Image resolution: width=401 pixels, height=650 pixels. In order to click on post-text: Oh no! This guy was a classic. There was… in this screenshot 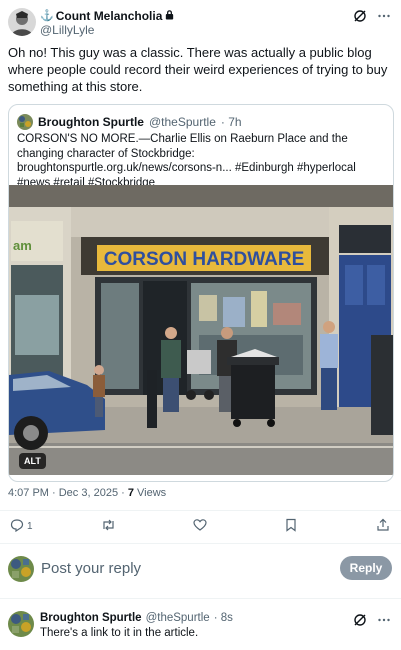, I will do `click(198, 69)`.